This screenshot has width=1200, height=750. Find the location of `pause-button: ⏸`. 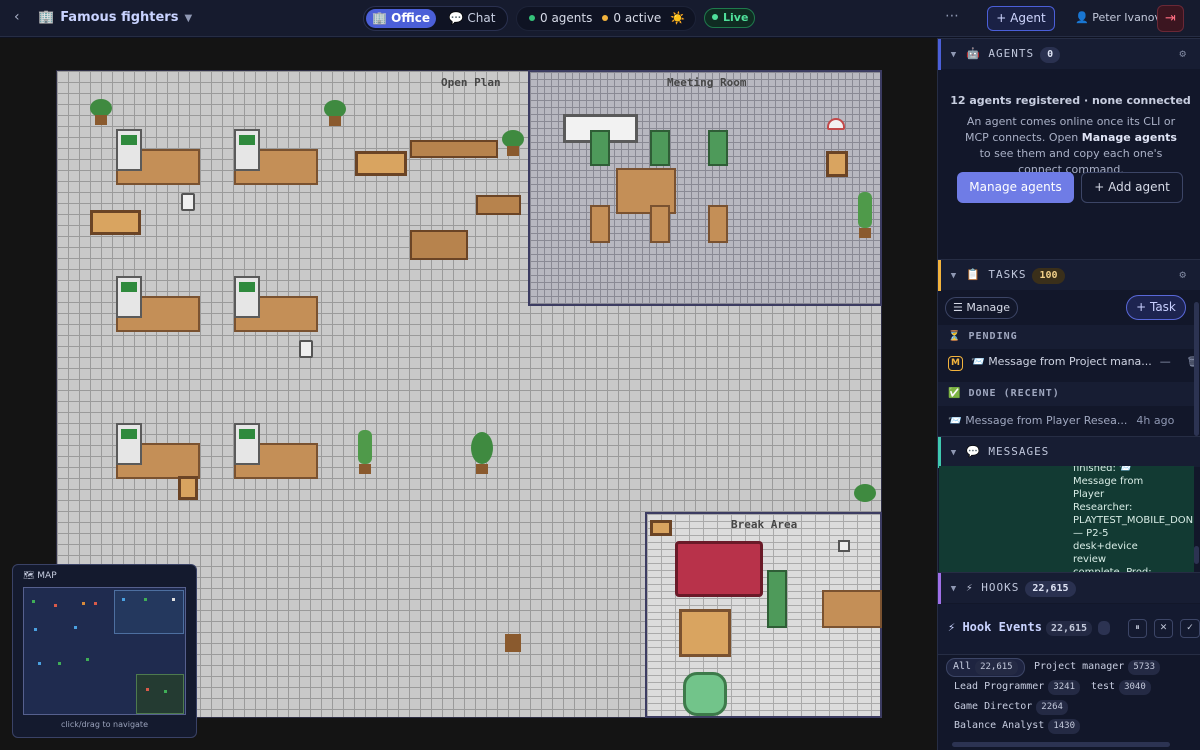

pause-button: ⏸ is located at coordinates (1137, 628).